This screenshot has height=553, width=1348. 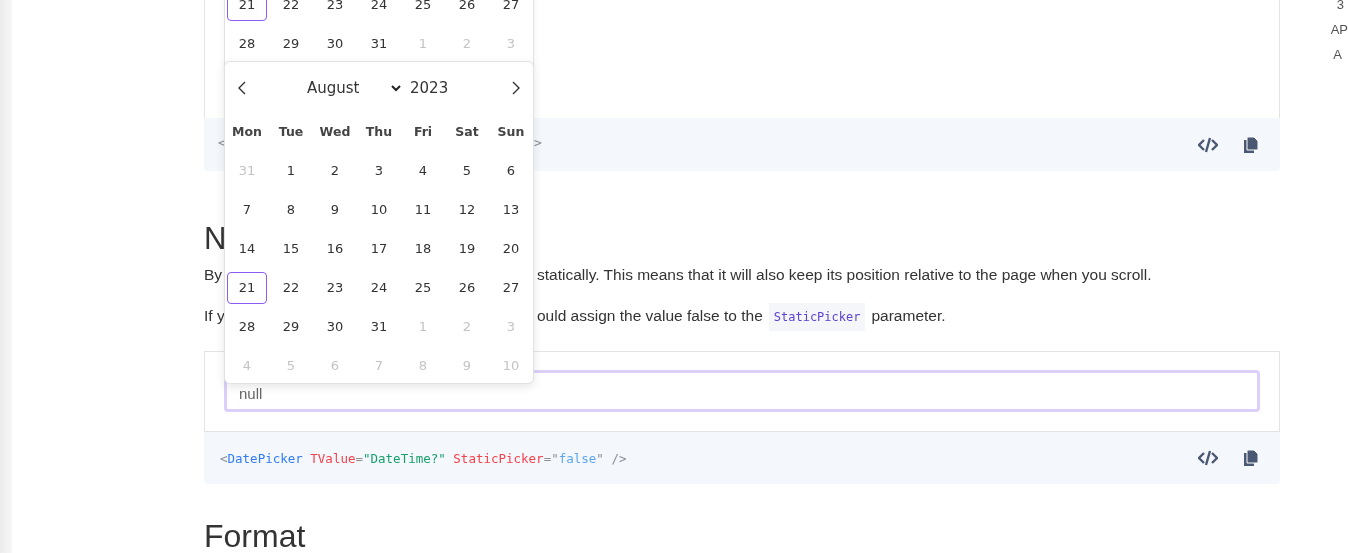 What do you see at coordinates (335, 170) in the screenshot?
I see `calendar-day: 2` at bounding box center [335, 170].